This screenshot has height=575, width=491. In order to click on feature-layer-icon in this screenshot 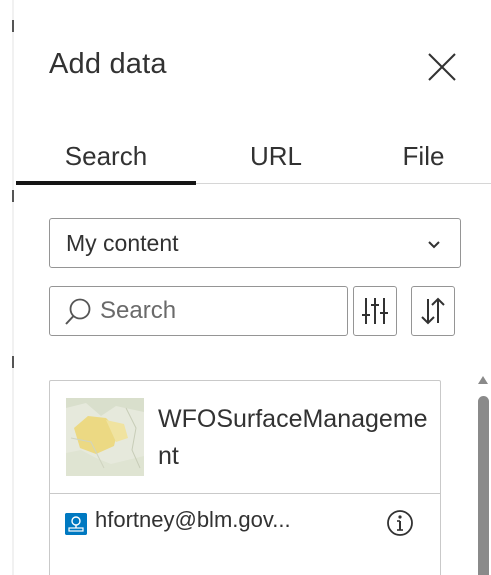, I will do `click(76, 524)`.